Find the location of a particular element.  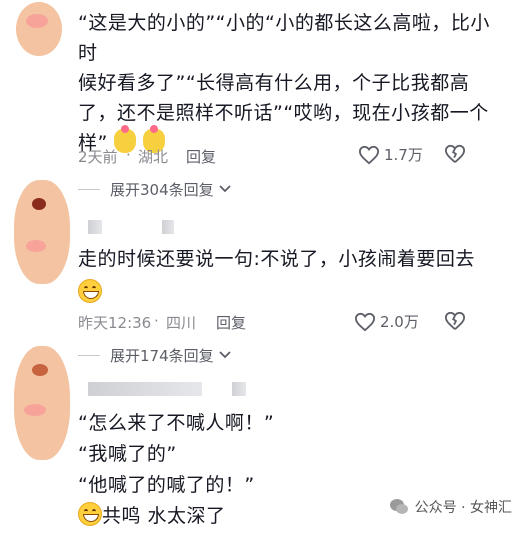

expand-replies: 展开174条回复 is located at coordinates (155, 355).